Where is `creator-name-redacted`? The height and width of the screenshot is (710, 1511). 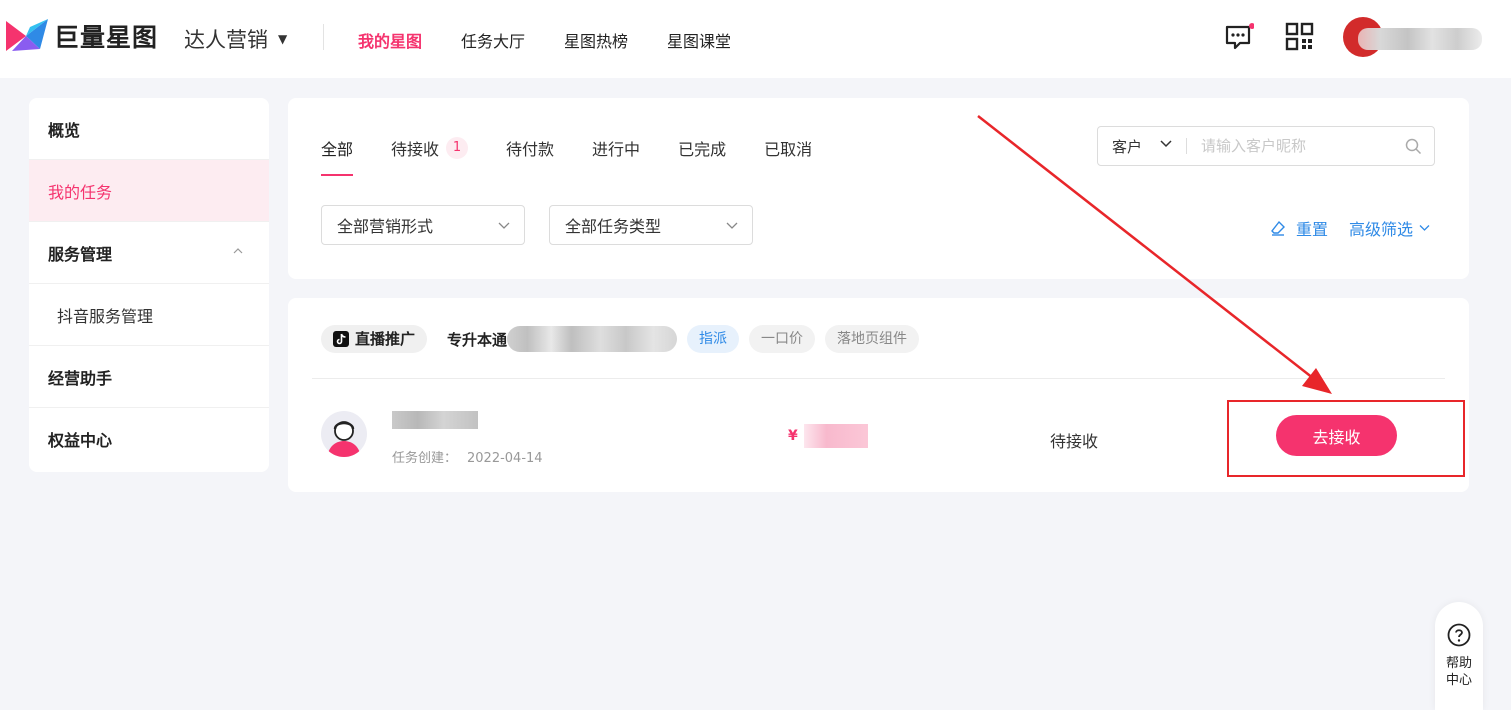
creator-name-redacted is located at coordinates (435, 420).